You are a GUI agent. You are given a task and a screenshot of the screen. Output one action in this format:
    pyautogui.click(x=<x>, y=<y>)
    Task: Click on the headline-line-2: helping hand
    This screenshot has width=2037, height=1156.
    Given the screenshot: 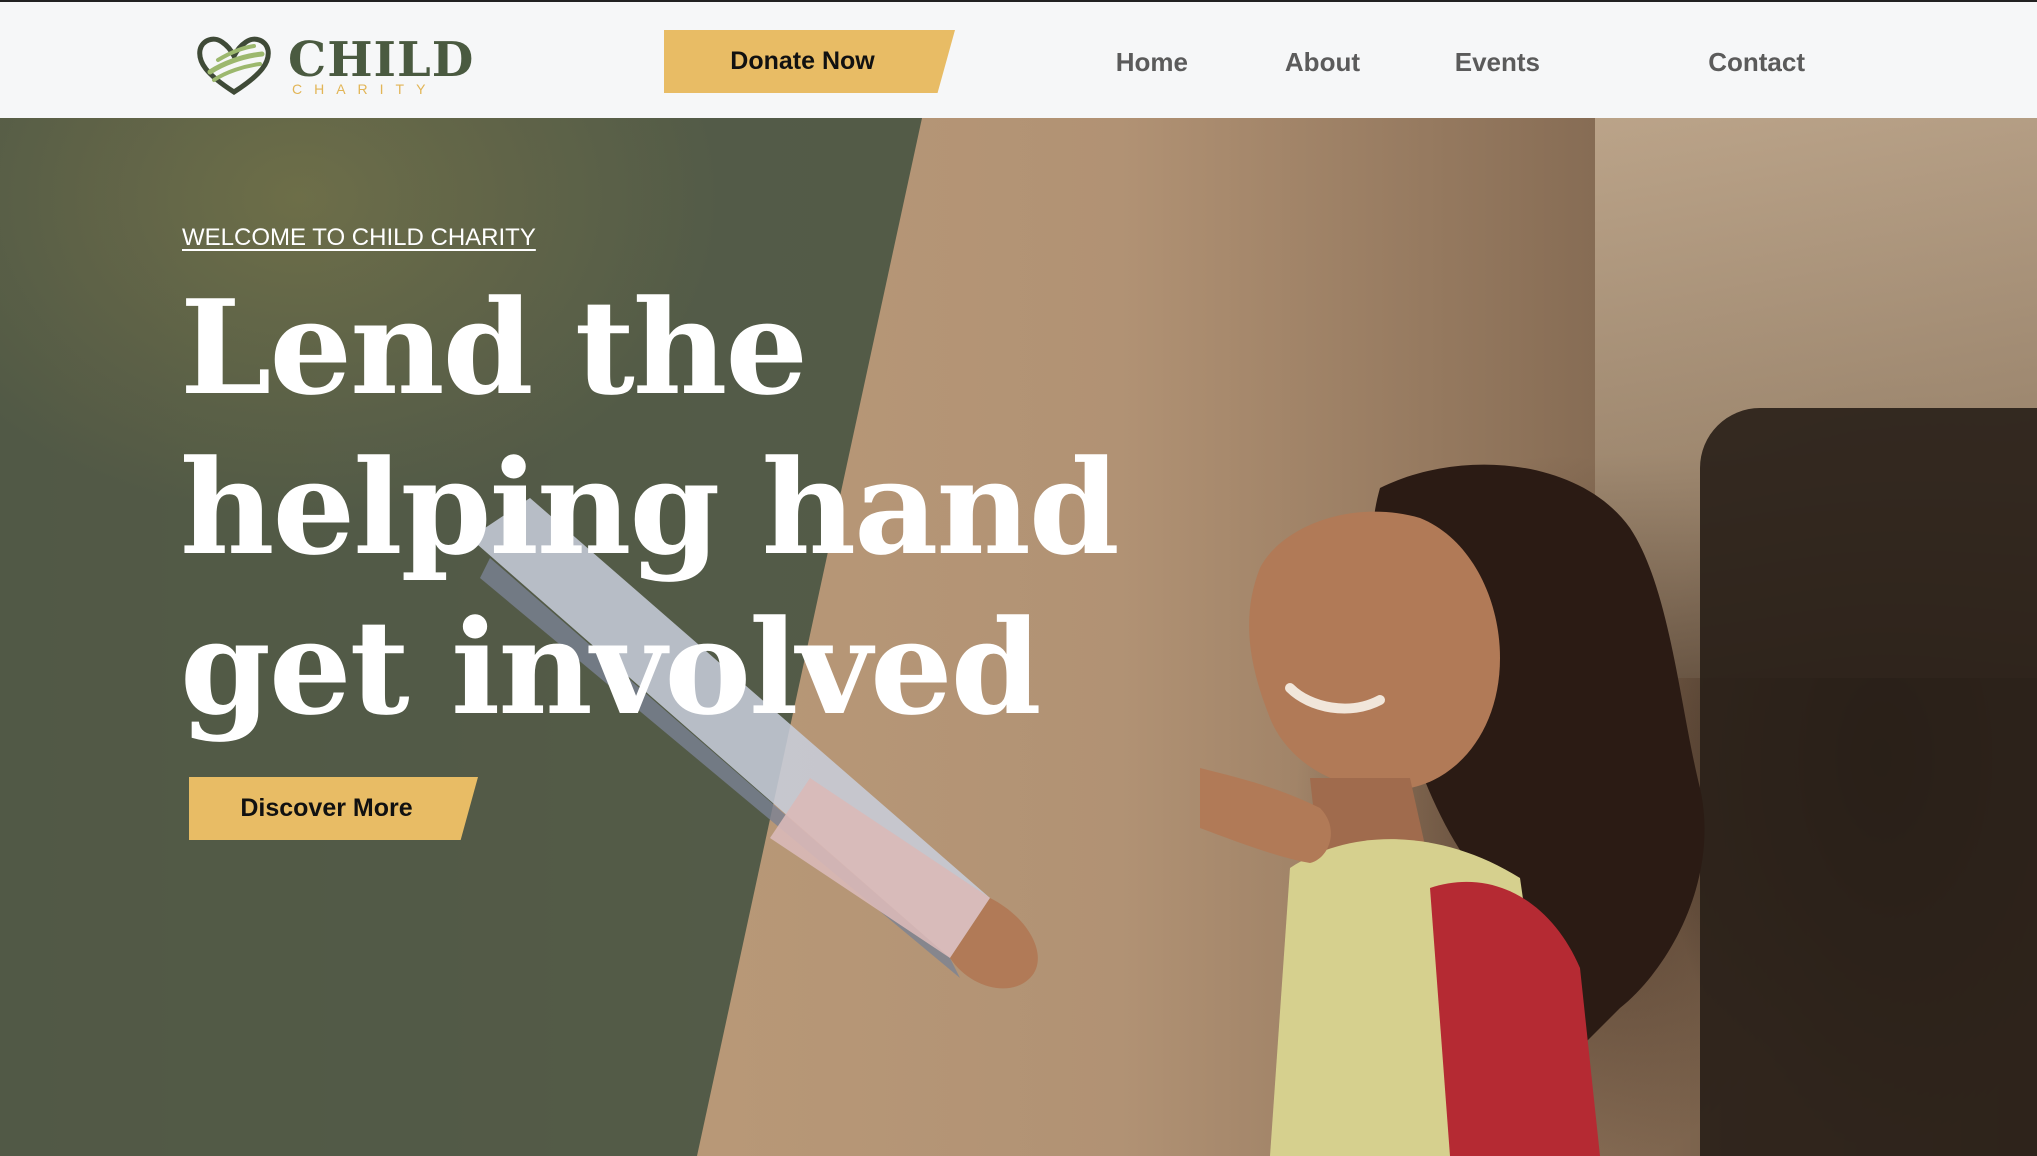 What is the action you would take?
    pyautogui.click(x=650, y=507)
    